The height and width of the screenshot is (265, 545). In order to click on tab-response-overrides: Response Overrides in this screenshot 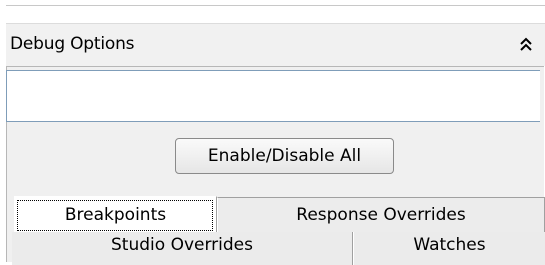, I will do `click(381, 214)`.